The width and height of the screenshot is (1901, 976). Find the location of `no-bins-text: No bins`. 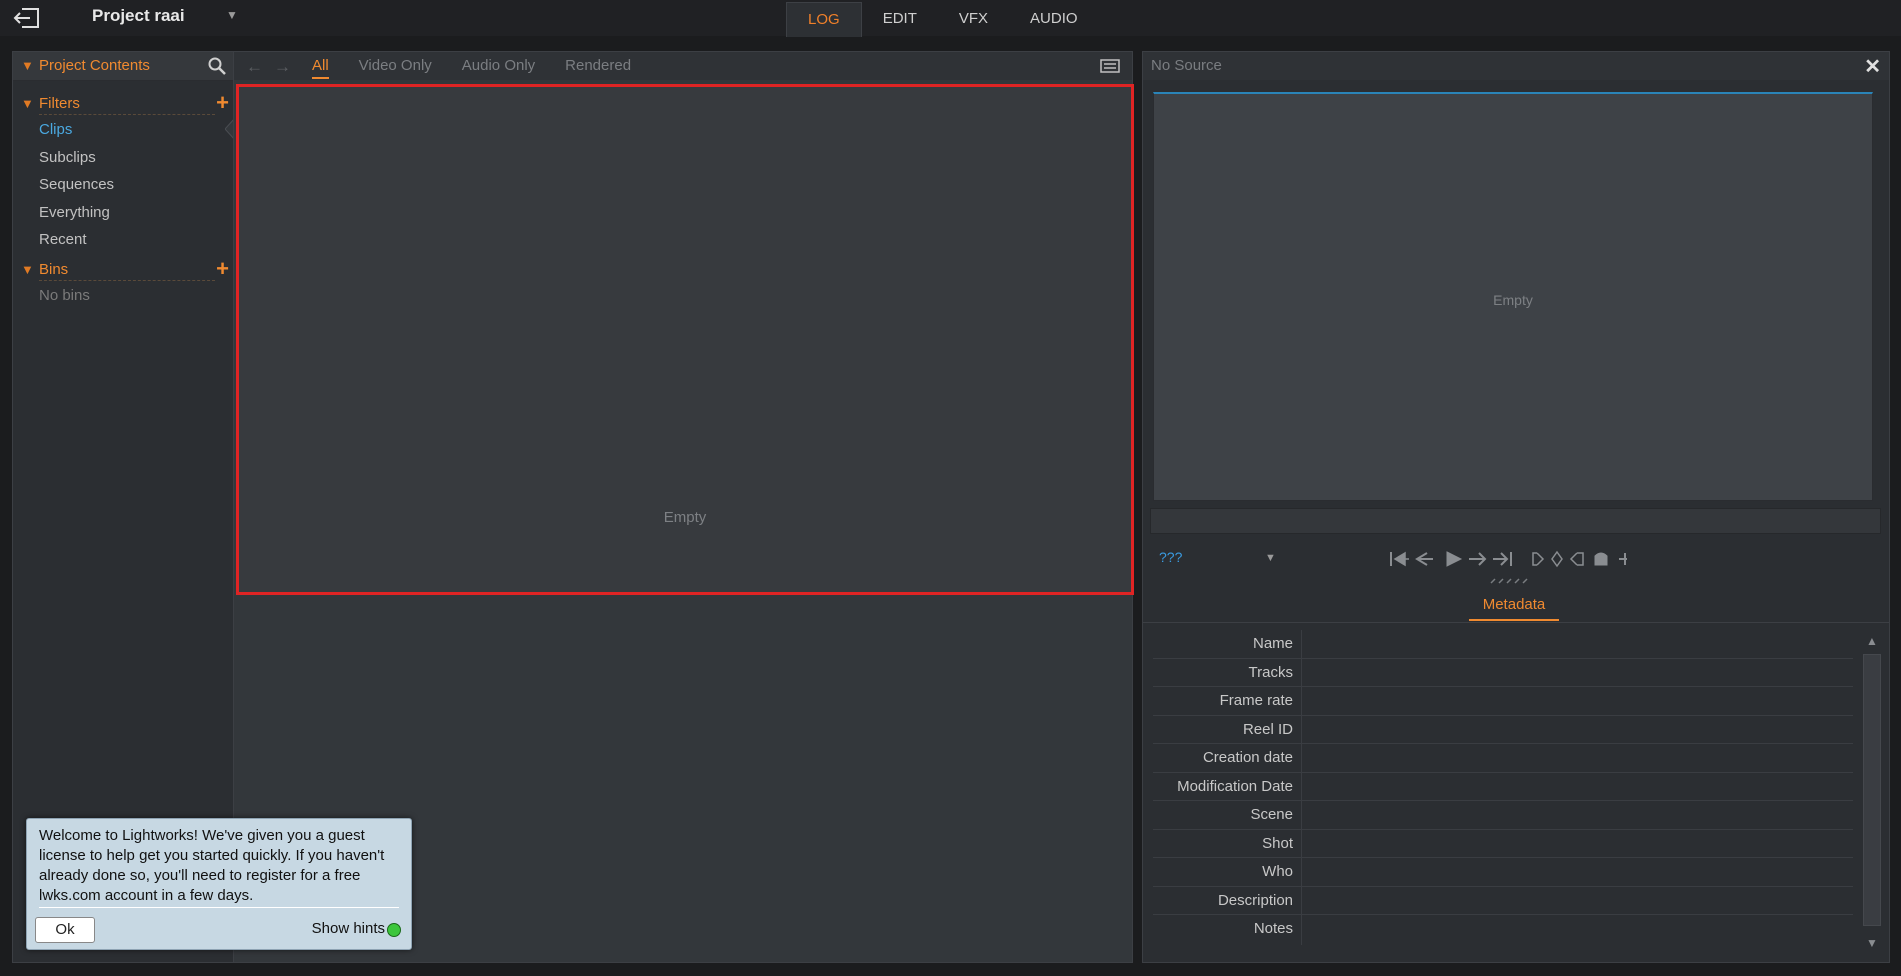

no-bins-text: No bins is located at coordinates (64, 295).